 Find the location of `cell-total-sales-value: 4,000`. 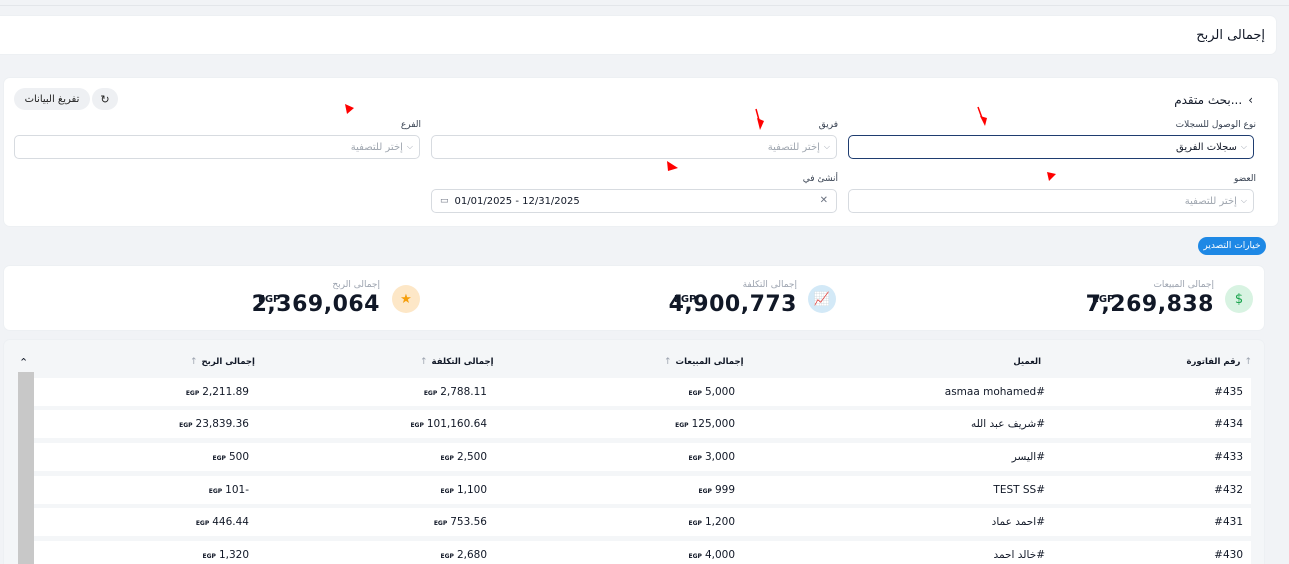

cell-total-sales-value: 4,000 is located at coordinates (719, 555).